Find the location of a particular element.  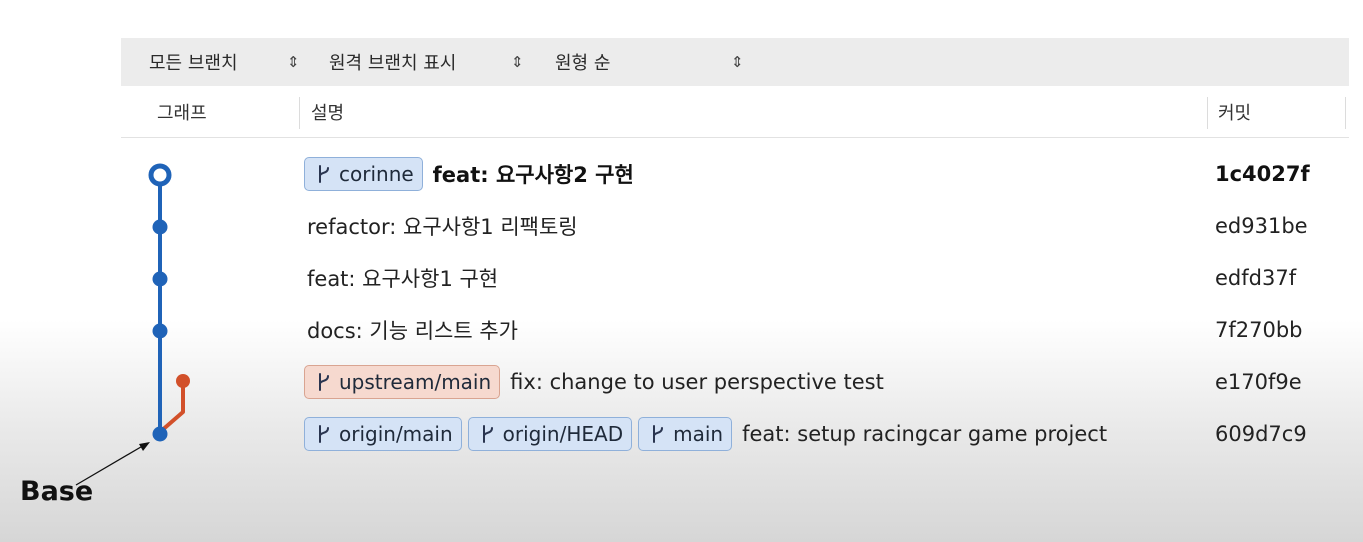

remote-filter-label: 원격 브랜치 표시 is located at coordinates (393, 63).